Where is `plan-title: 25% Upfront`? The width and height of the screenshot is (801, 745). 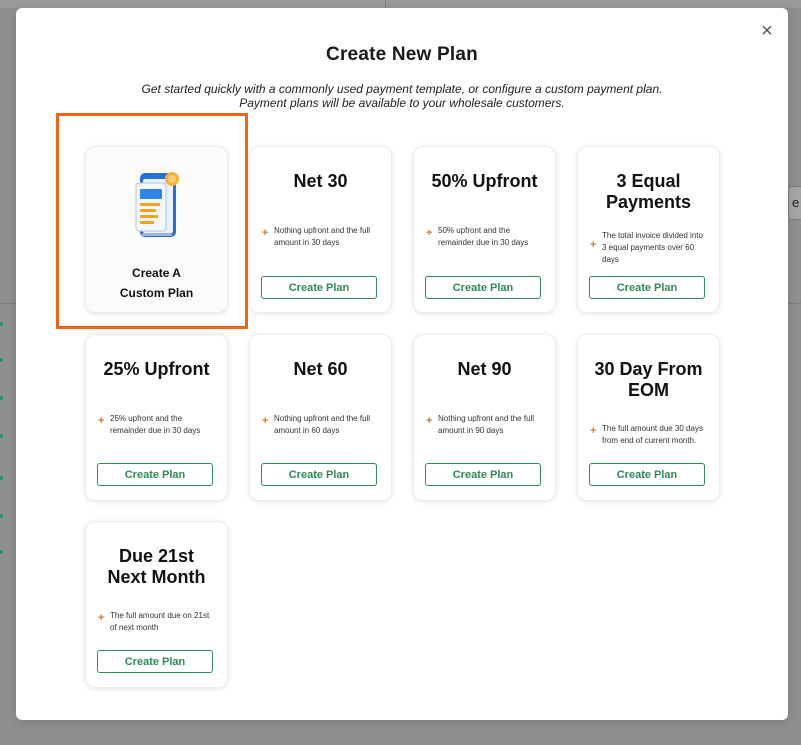 plan-title: 25% Upfront is located at coordinates (156, 369).